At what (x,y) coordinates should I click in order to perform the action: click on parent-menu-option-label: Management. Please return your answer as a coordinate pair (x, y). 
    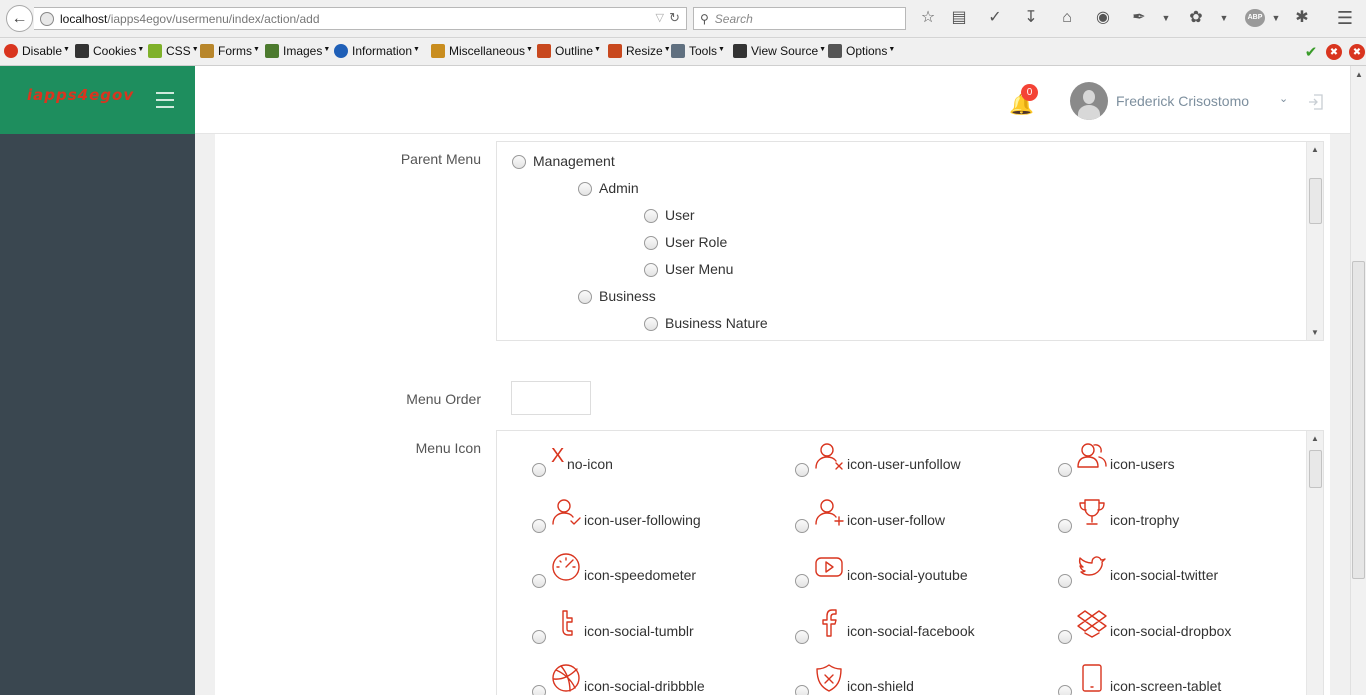
    Looking at the image, I should click on (574, 161).